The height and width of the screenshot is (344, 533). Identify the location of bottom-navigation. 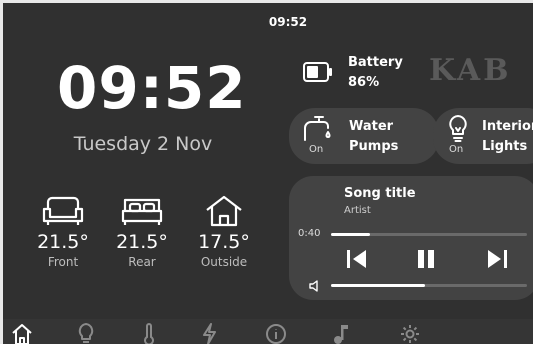
(268, 331).